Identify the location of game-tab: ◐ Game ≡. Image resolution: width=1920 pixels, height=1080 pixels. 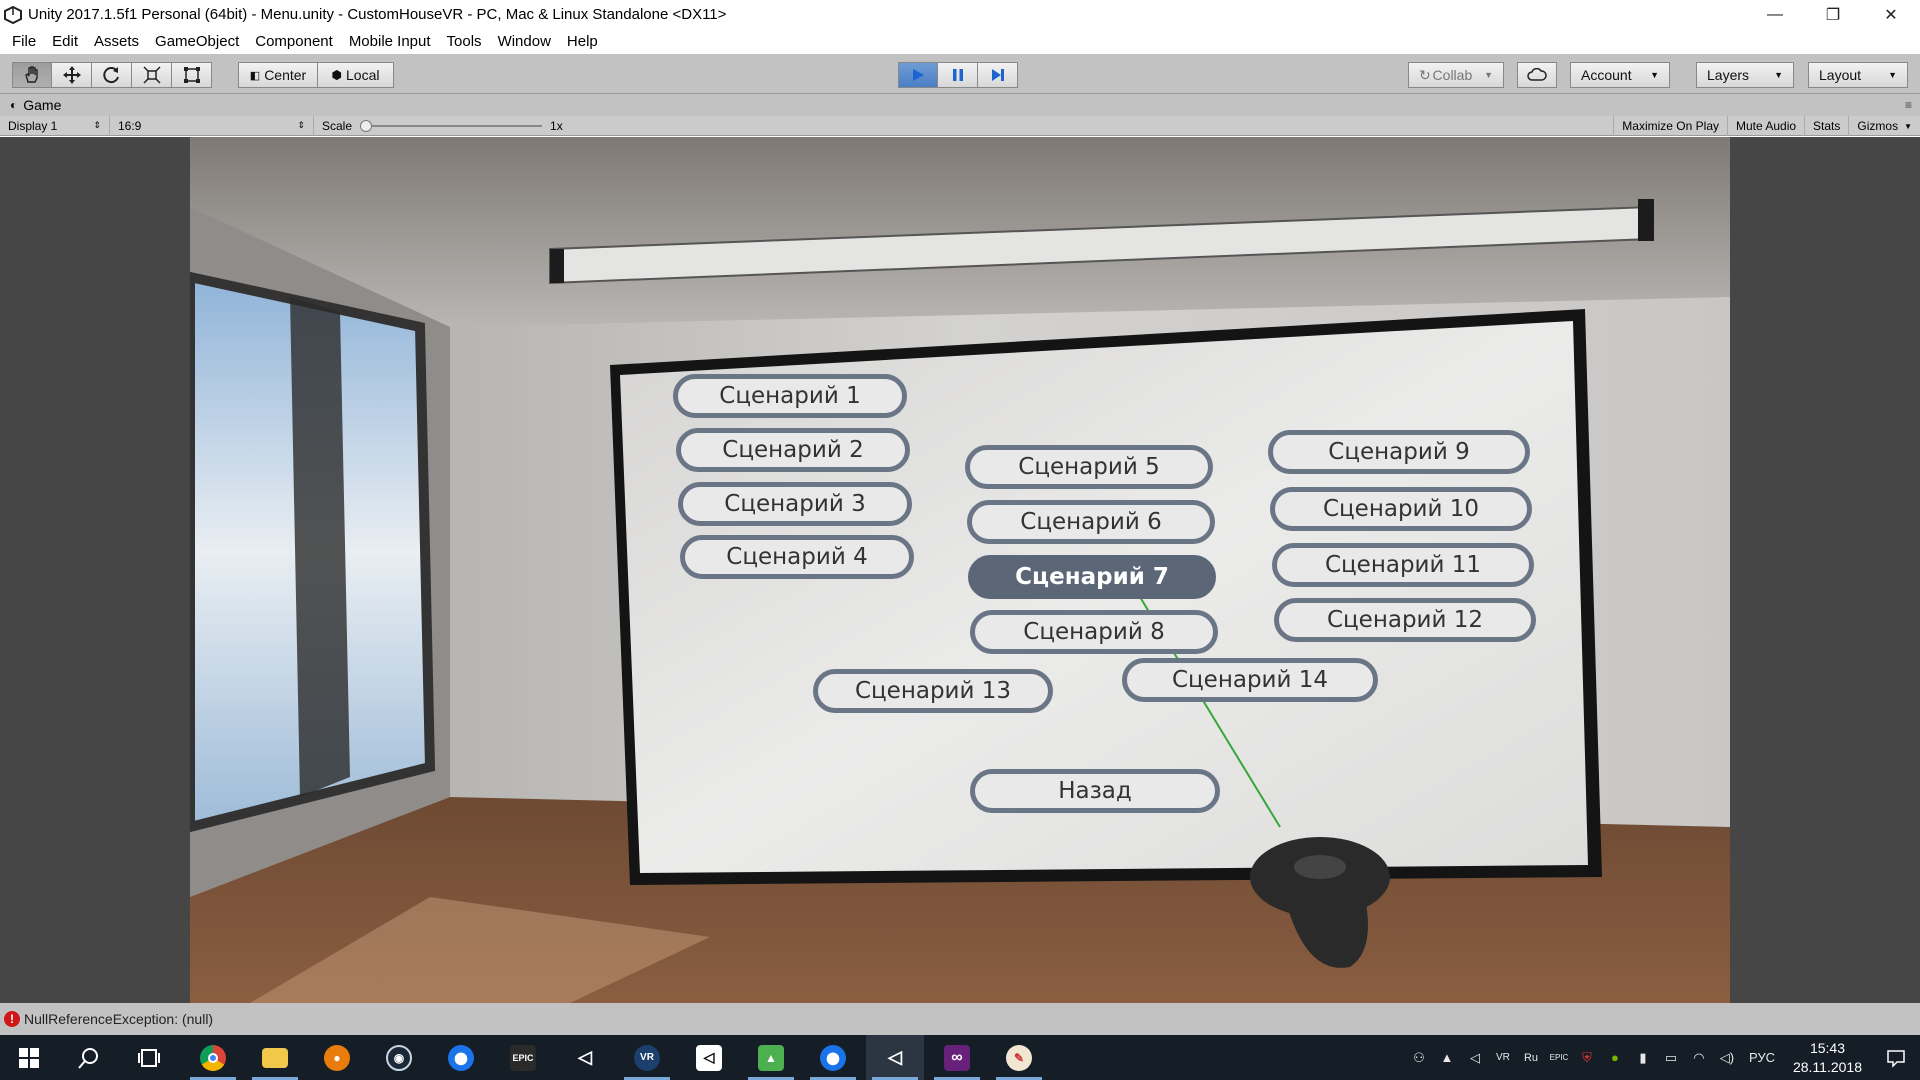
(960, 105).